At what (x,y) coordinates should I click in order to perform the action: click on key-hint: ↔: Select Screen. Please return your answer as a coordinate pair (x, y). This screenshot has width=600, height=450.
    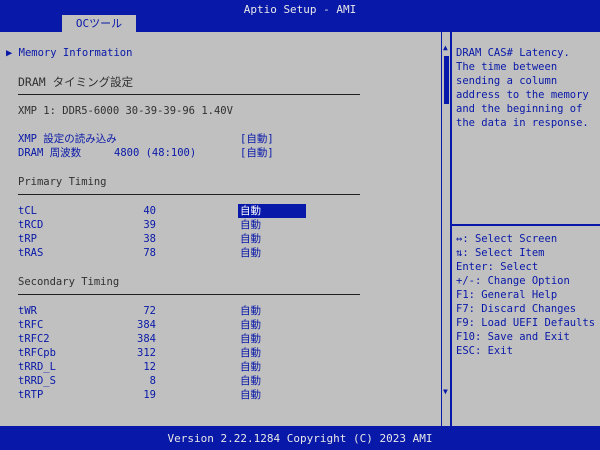
    Looking at the image, I should click on (507, 239).